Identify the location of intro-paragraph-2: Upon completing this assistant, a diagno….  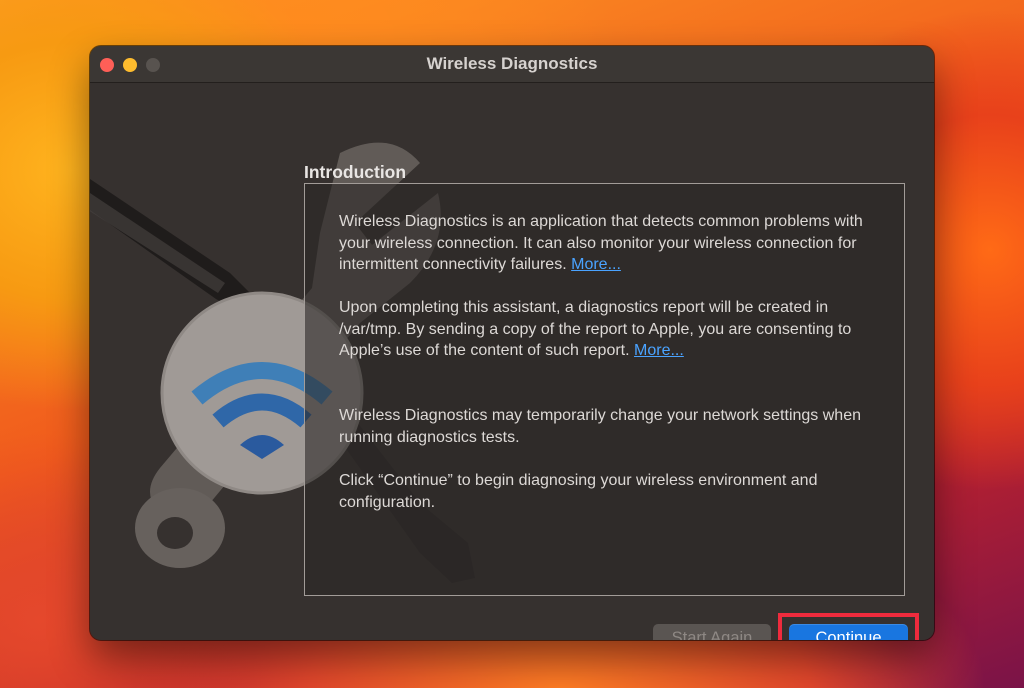
(609, 329).